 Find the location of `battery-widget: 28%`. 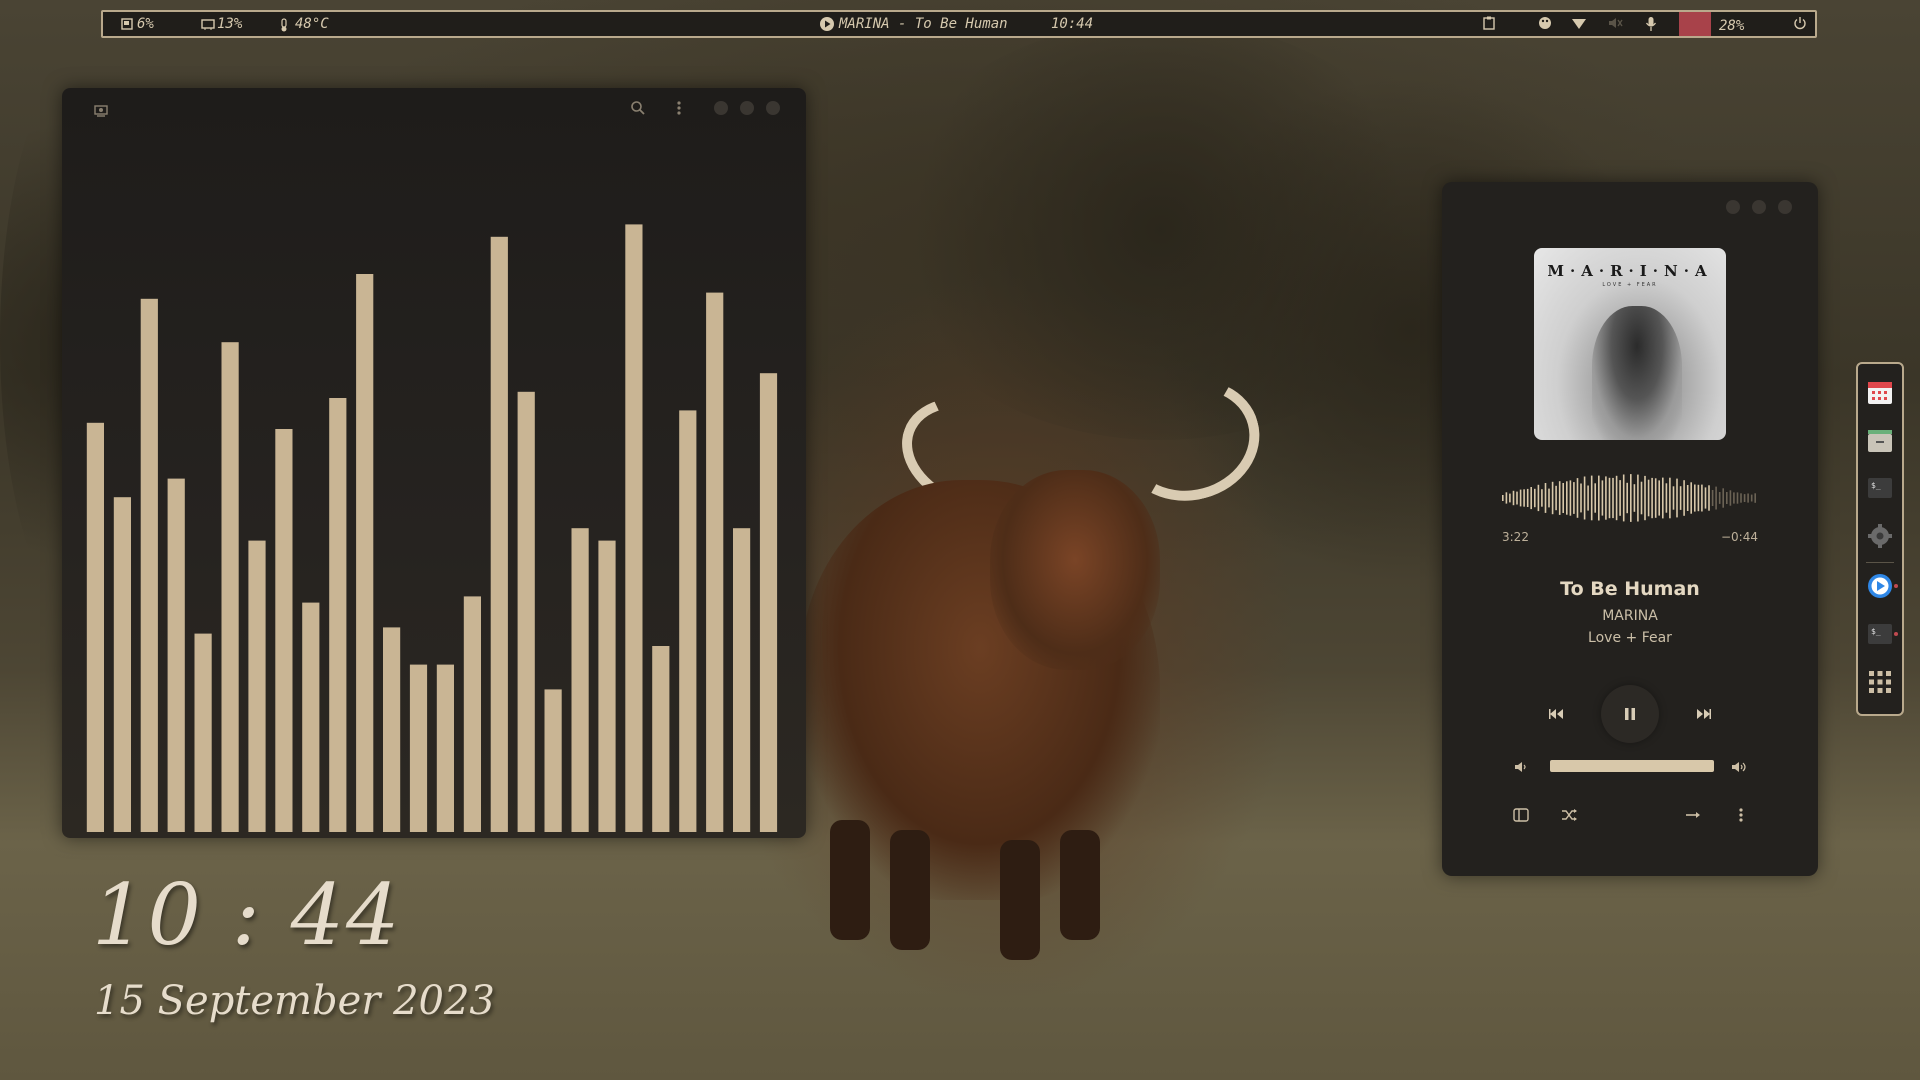

battery-widget: 28% is located at coordinates (1711, 24).